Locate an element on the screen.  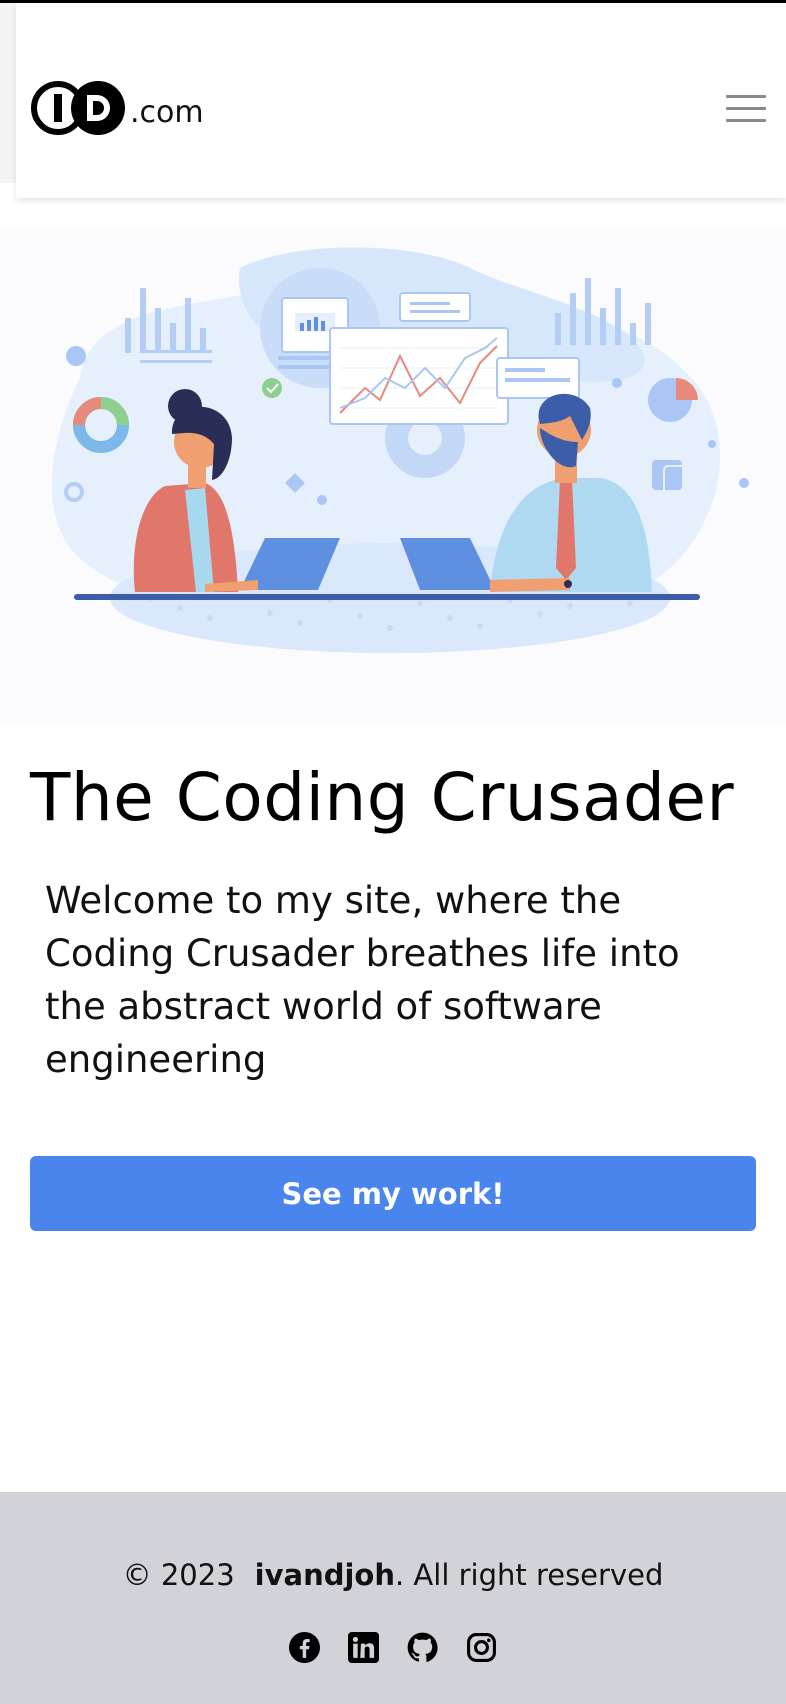
logo-domain-text: .com is located at coordinates (167, 112).